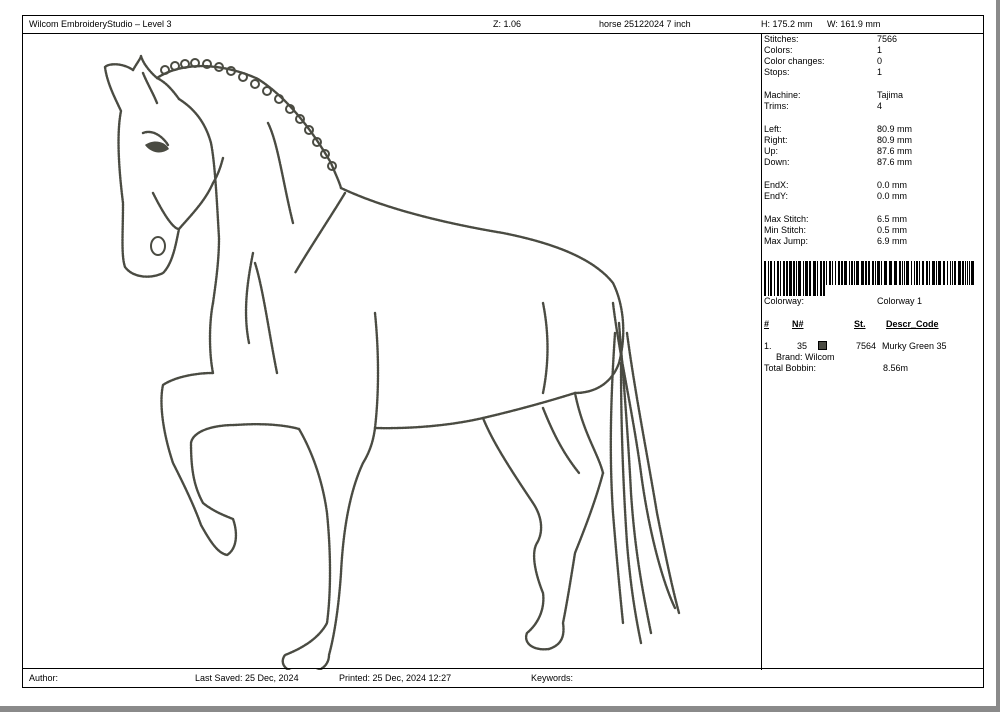 This screenshot has width=1000, height=712. I want to click on stat-max-jump: Max Jump: 6.9 mm, so click(836, 241).